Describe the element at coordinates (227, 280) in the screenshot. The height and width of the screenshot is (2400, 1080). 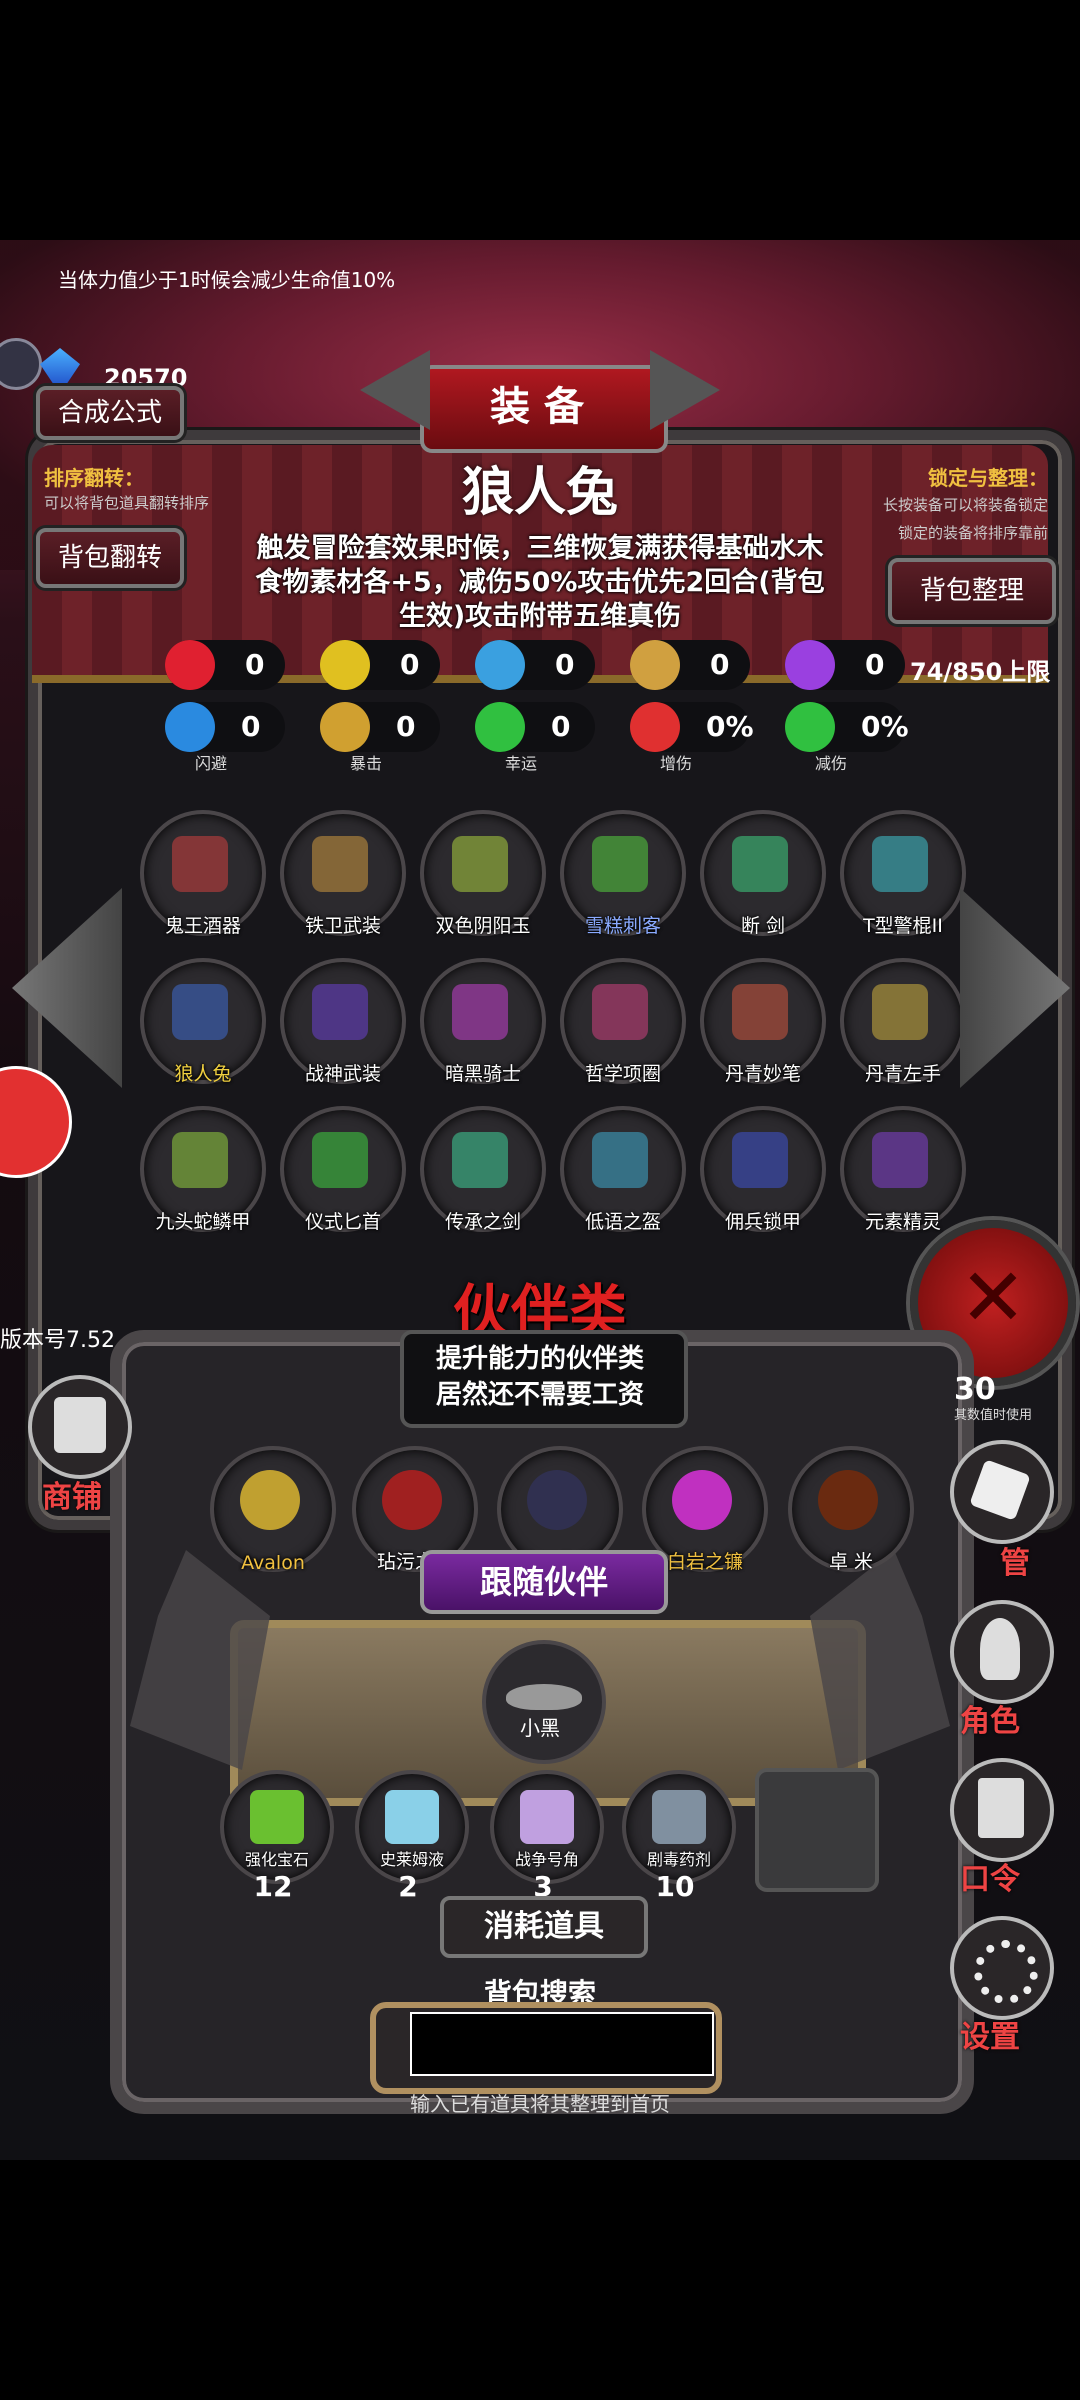
I see `hint-text: 当体力值少于1时候会减少生命值10%` at that location.